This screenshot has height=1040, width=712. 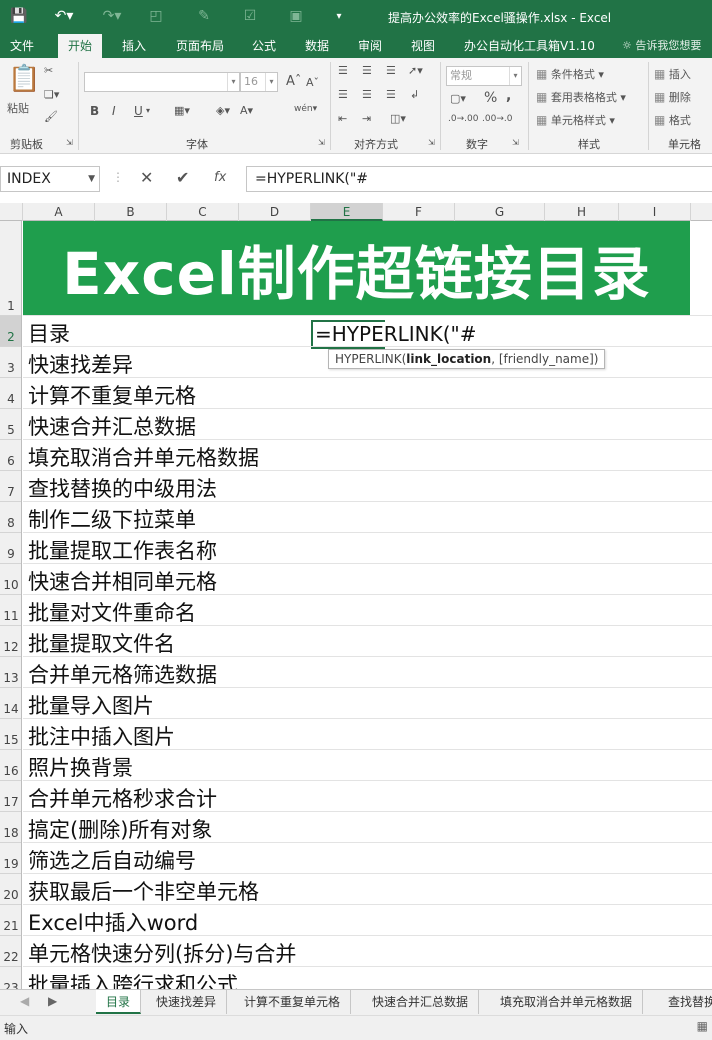 I want to click on align-left-icon: ☰, so click(x=343, y=94).